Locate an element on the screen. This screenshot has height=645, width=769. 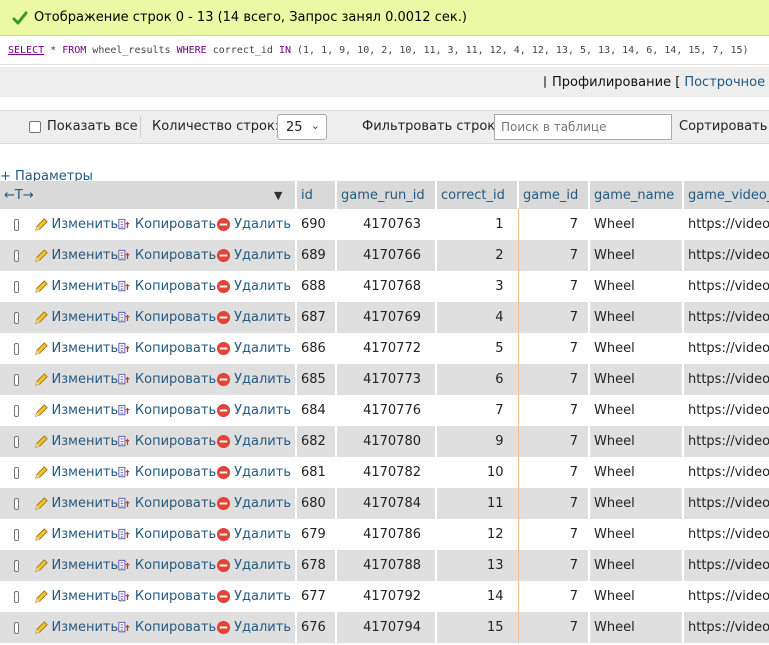
cell-correct-id: 9 is located at coordinates (477, 441).